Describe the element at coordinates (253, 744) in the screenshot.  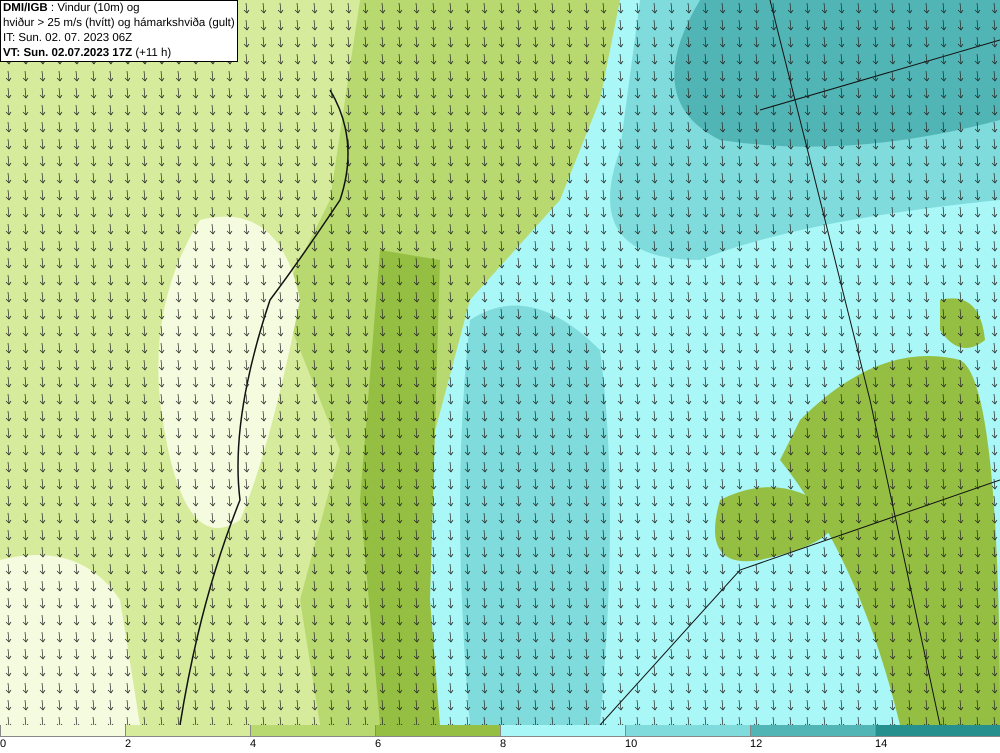
I see `legend-label: 4` at that location.